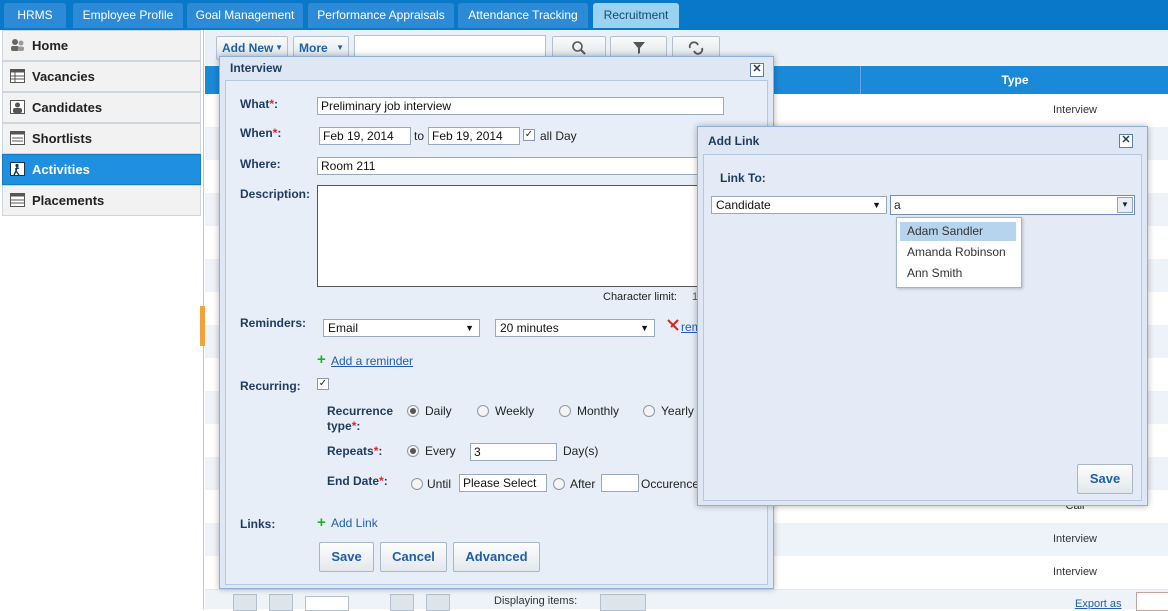 The height and width of the screenshot is (611, 1168). Describe the element at coordinates (474, 136) in the screenshot. I see `end-date-input: Feb 19, 2014` at that location.